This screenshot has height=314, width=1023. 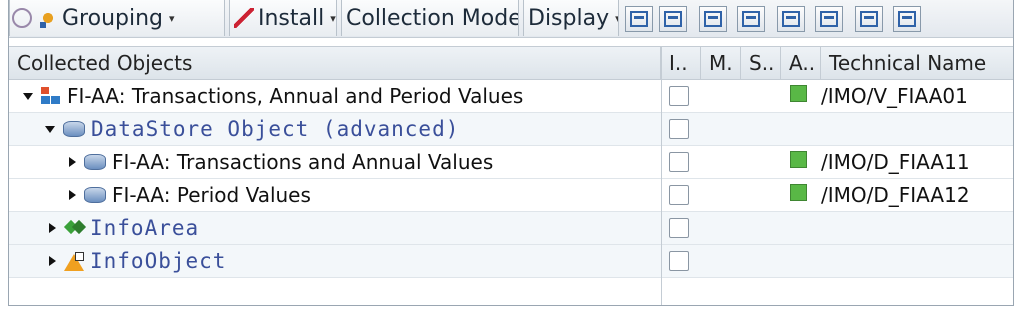 What do you see at coordinates (511, 261) in the screenshot?
I see `table-row: InfoObject` at bounding box center [511, 261].